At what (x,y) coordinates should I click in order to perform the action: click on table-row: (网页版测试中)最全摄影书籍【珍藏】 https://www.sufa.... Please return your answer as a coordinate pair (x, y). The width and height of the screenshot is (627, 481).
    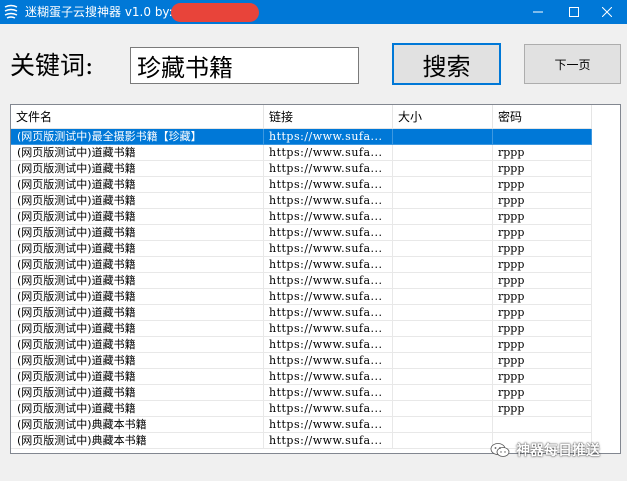
    Looking at the image, I should click on (301, 137).